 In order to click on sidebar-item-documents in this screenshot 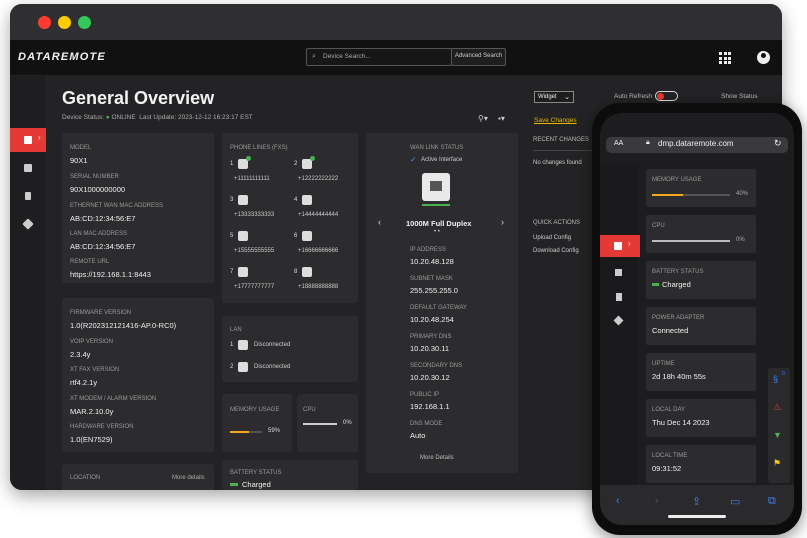, I will do `click(28, 196)`.